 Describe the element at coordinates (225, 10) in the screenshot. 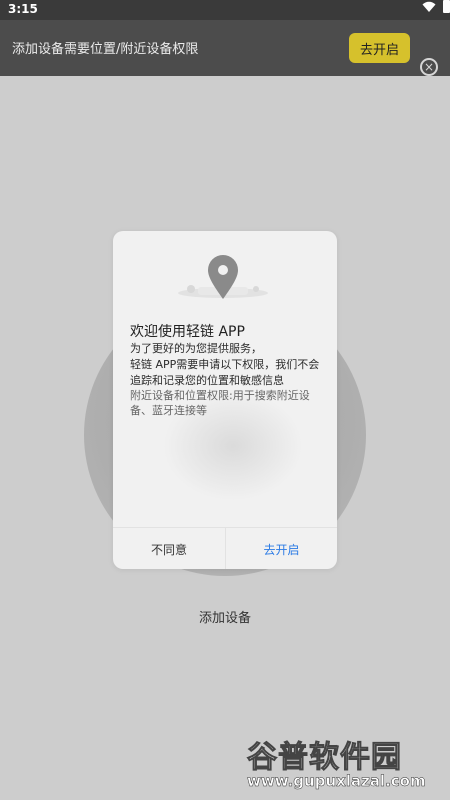

I see `status-bar: 3:15` at that location.